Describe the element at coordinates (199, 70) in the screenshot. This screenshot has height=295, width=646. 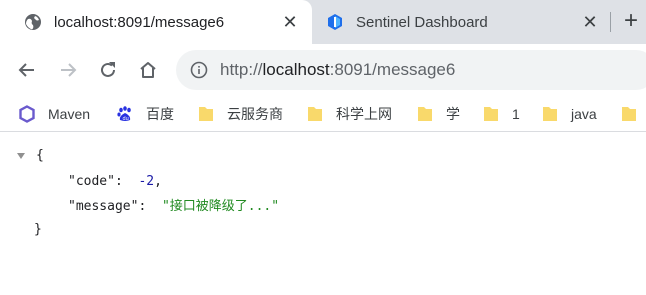
I see `site-info-icon` at that location.